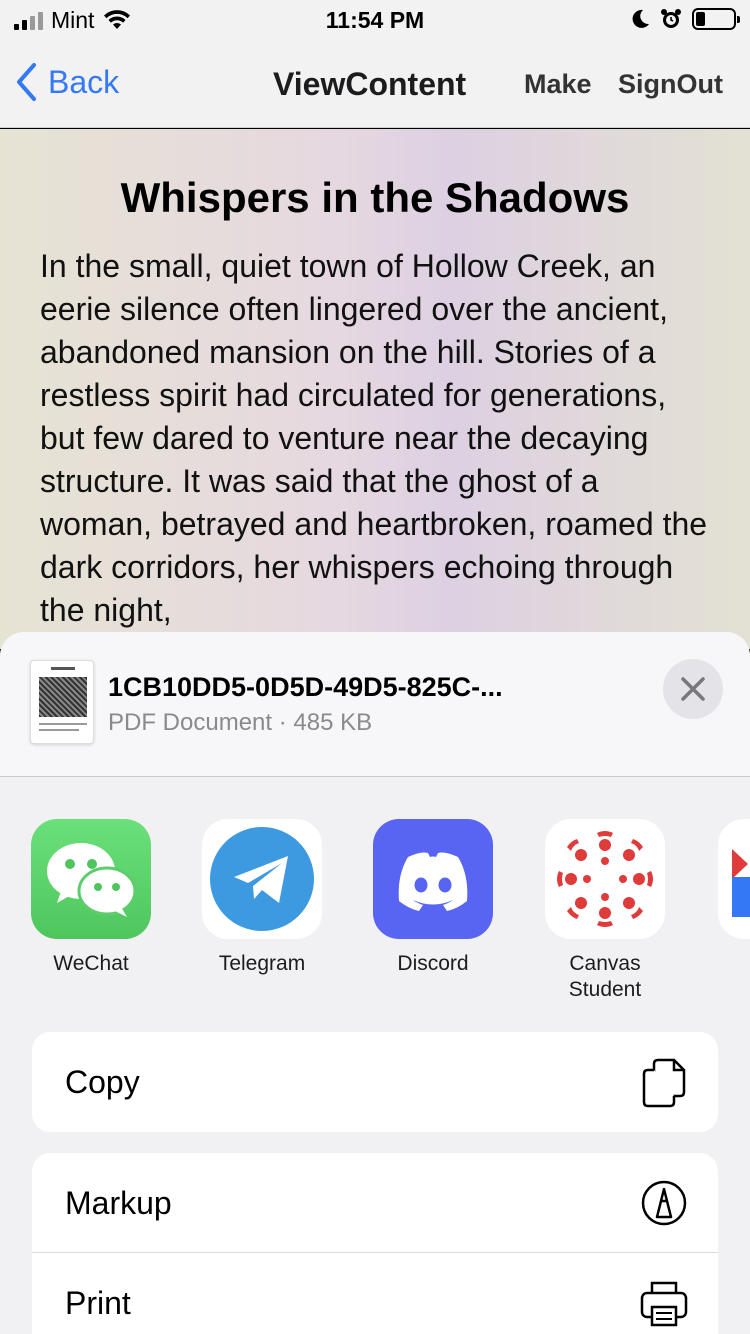 The width and height of the screenshot is (750, 1334). I want to click on document-title: Whispers in the Shadows, so click(375, 197).